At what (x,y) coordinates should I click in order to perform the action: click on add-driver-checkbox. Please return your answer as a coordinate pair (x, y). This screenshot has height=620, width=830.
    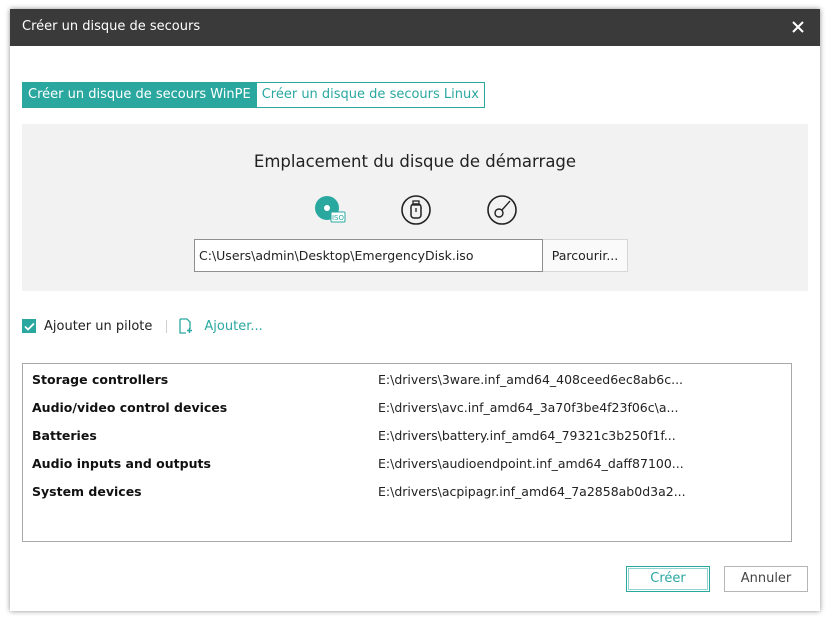
    Looking at the image, I should click on (29, 326).